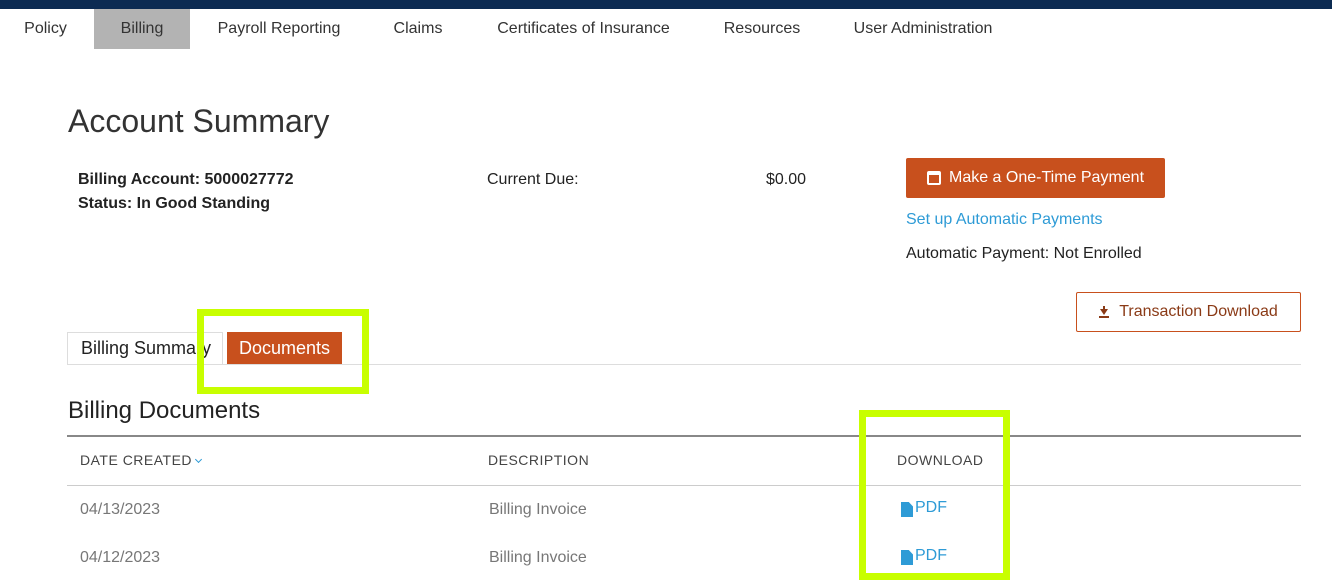  I want to click on highlight-box-download-column, so click(934, 495).